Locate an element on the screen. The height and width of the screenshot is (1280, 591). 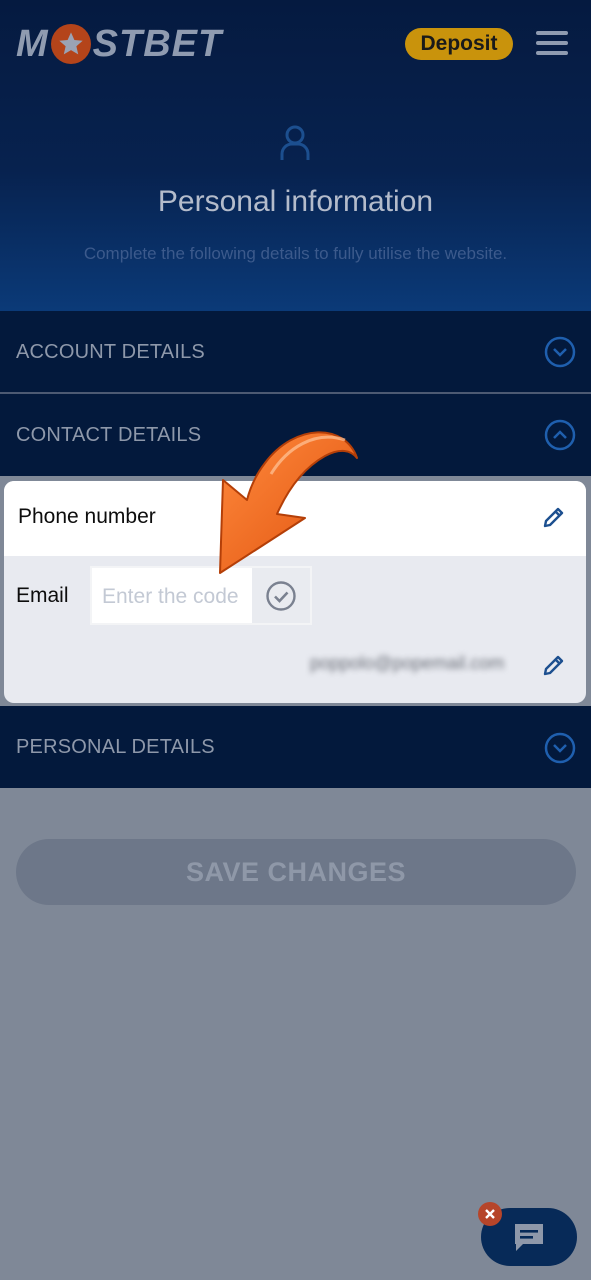
check-circle-icon is located at coordinates (281, 595).